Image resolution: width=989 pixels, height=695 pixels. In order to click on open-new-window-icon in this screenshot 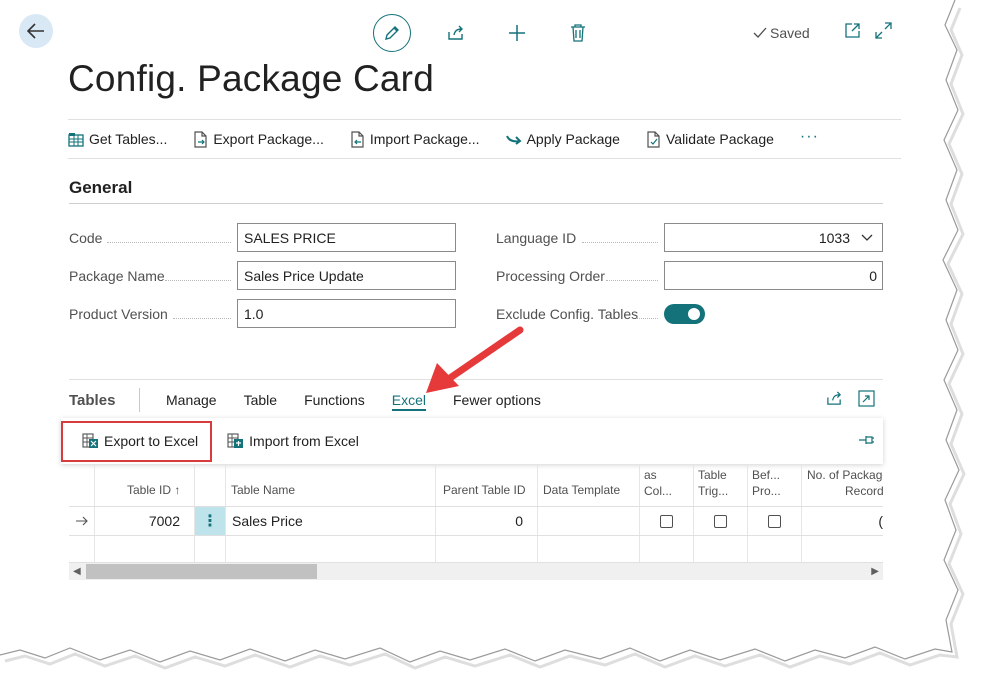, I will do `click(852, 30)`.